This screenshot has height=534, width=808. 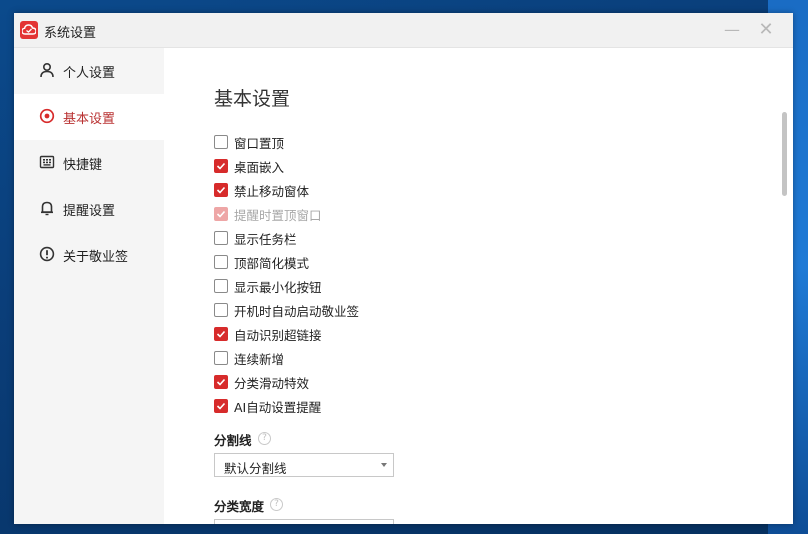 What do you see at coordinates (272, 263) in the screenshot?
I see `option-label: 顶部简化模式` at bounding box center [272, 263].